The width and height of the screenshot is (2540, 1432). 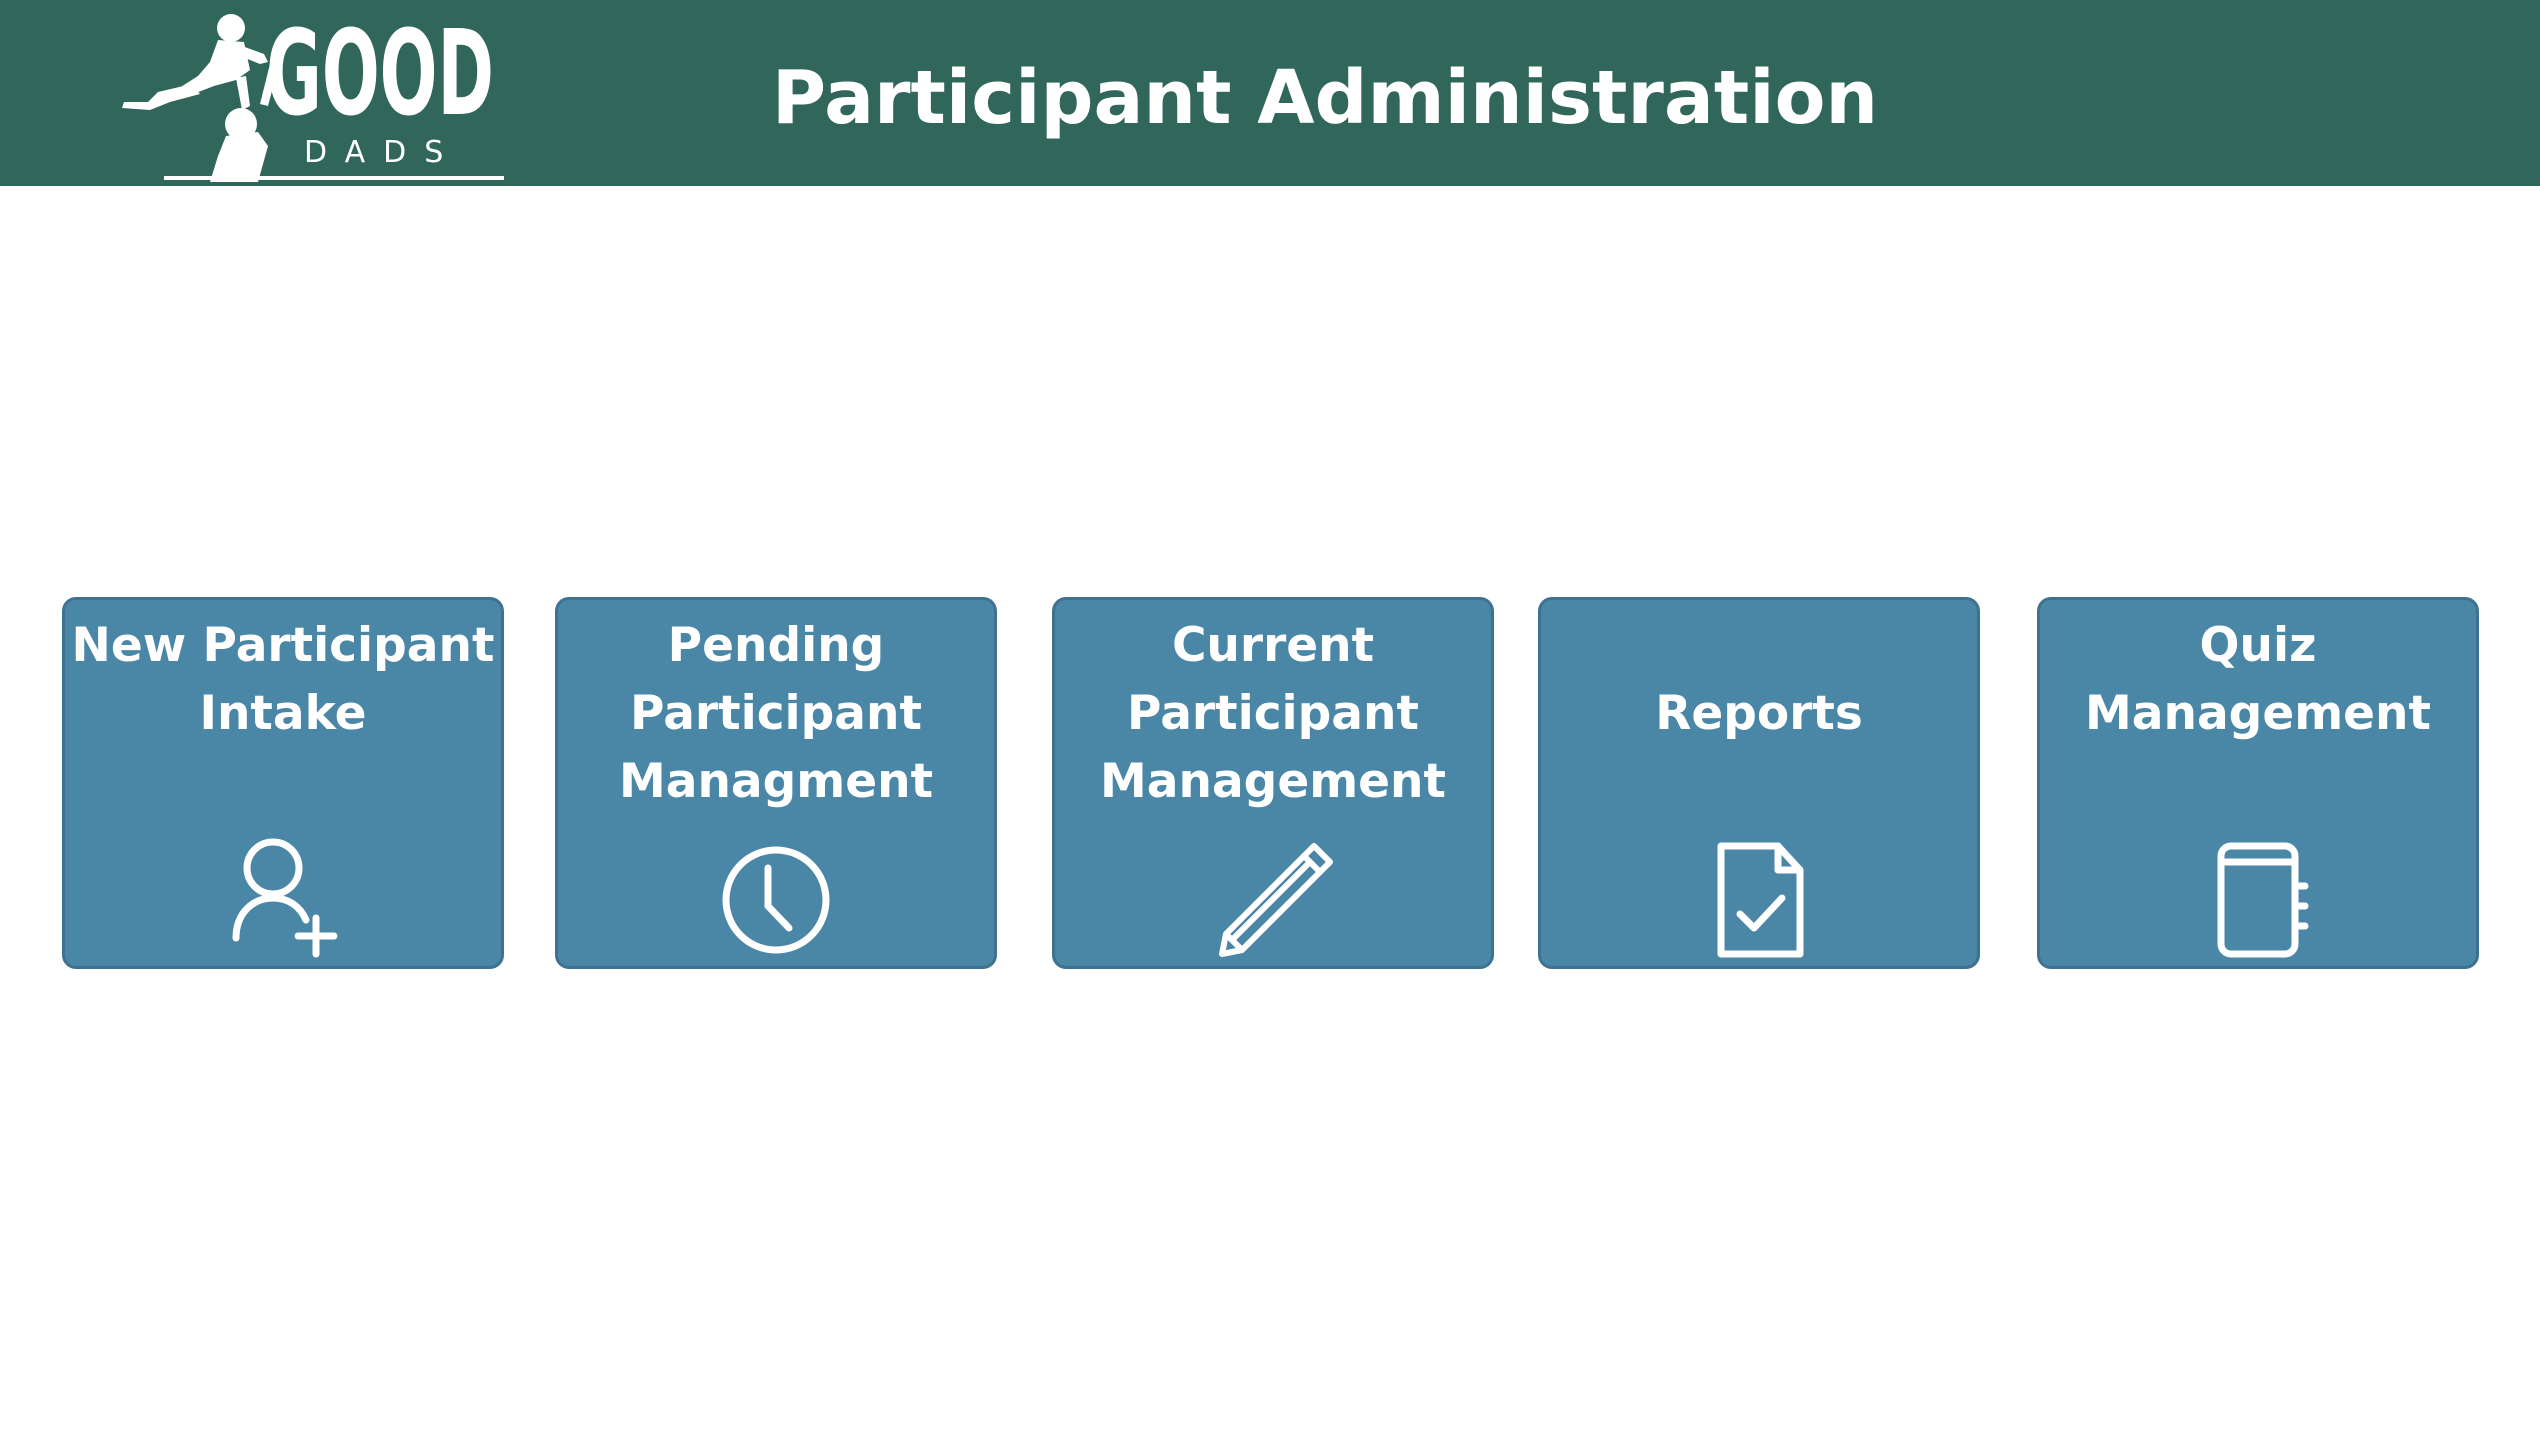 I want to click on current-participant-management-tile: Current Participant Management, so click(x=1273, y=783).